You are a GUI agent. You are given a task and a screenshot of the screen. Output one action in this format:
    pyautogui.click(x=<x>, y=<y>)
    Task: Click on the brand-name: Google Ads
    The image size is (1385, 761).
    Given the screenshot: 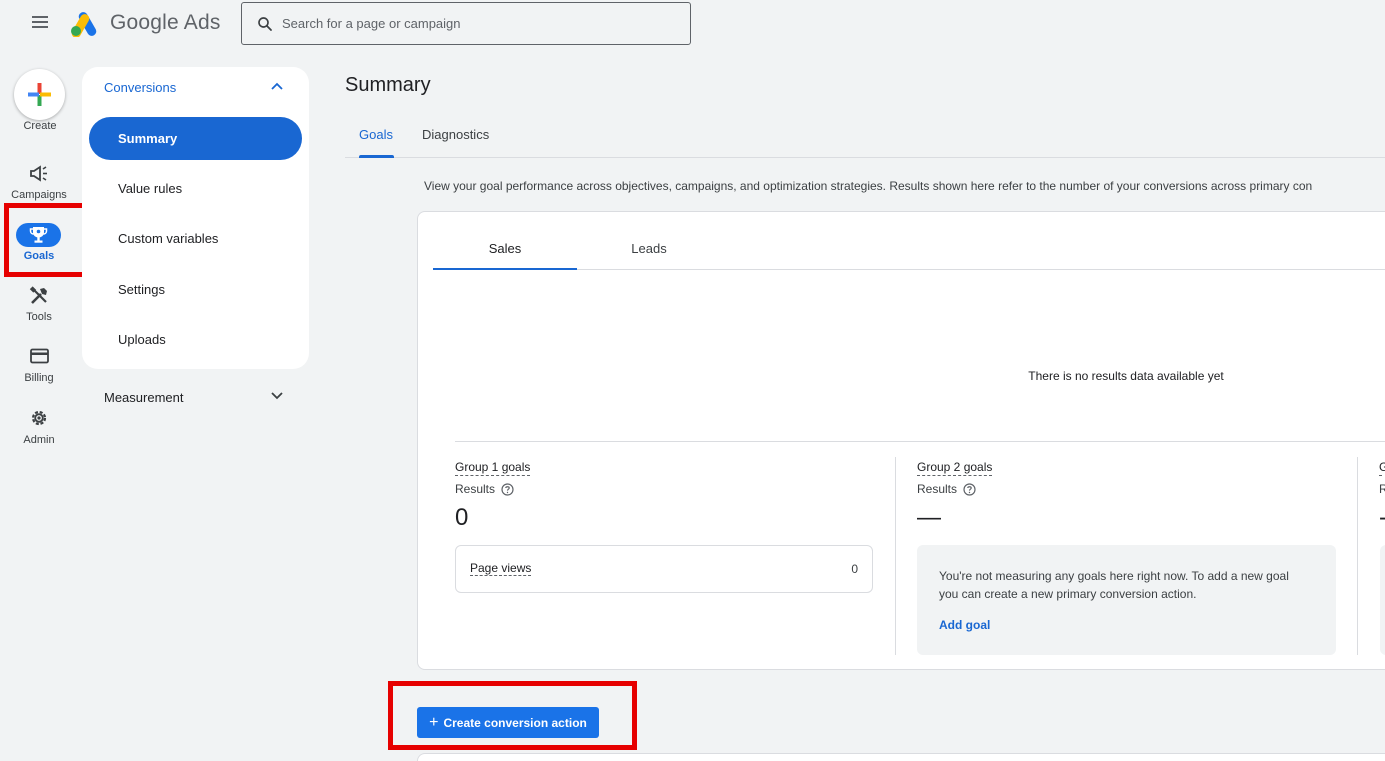 What is the action you would take?
    pyautogui.click(x=165, y=22)
    